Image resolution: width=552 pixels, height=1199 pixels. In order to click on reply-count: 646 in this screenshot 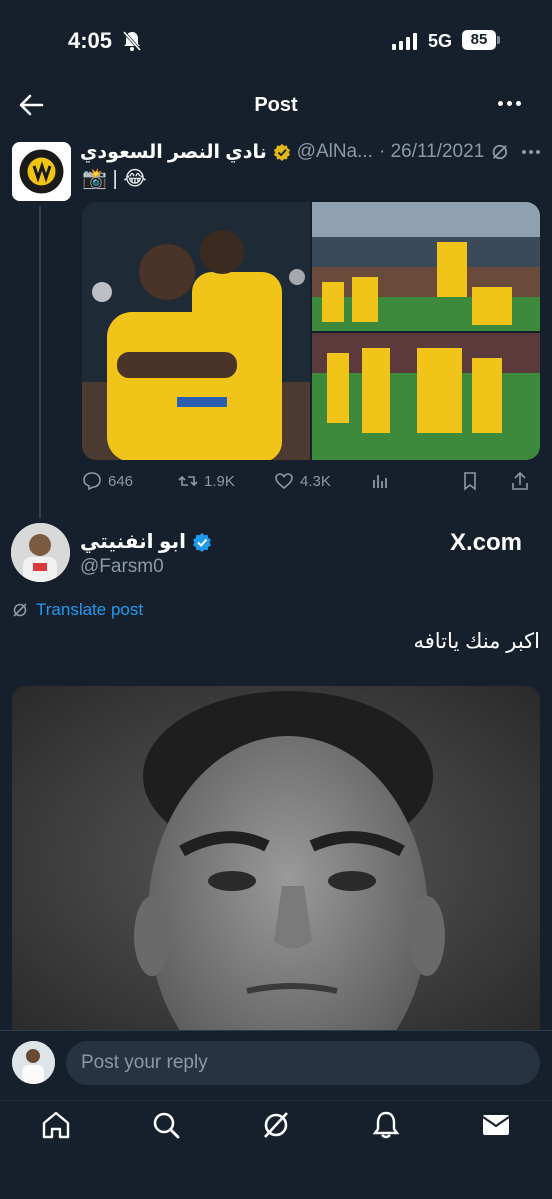, I will do `click(121, 481)`.